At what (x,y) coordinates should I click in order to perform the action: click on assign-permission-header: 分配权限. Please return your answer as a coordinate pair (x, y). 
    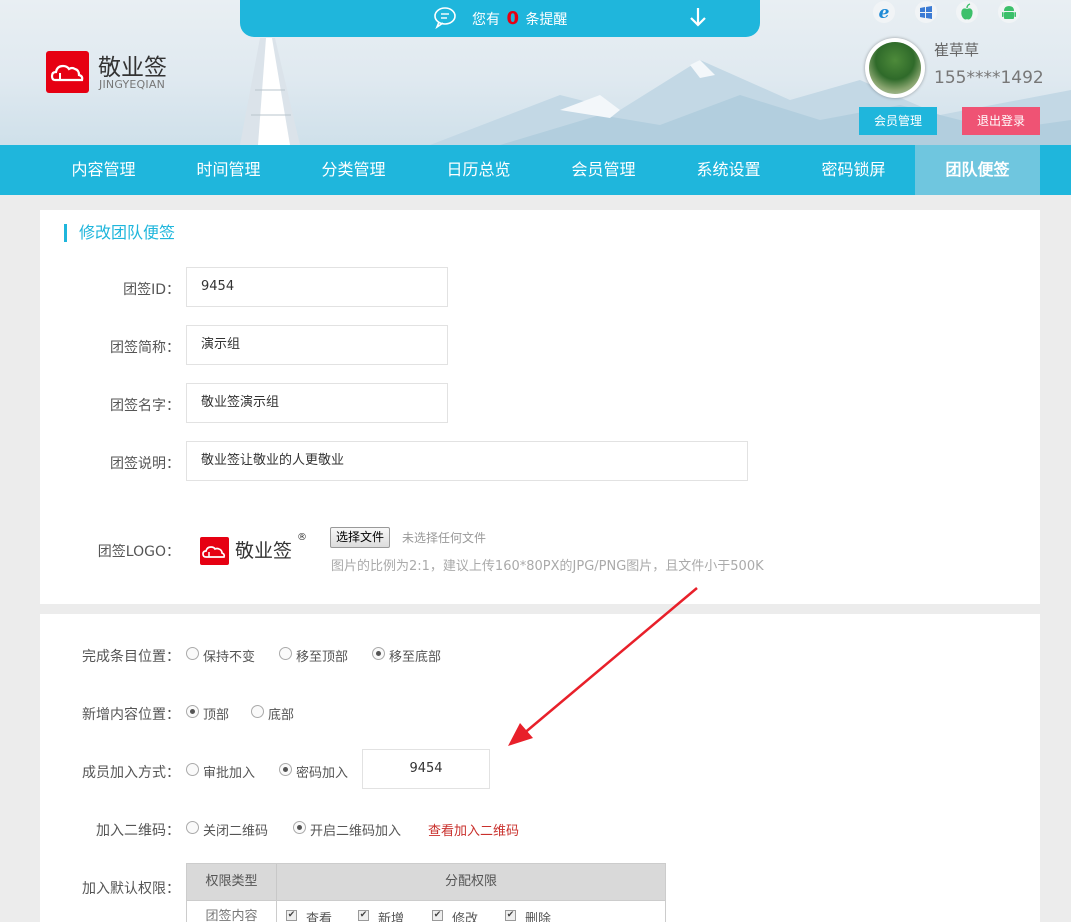
    Looking at the image, I should click on (470, 881).